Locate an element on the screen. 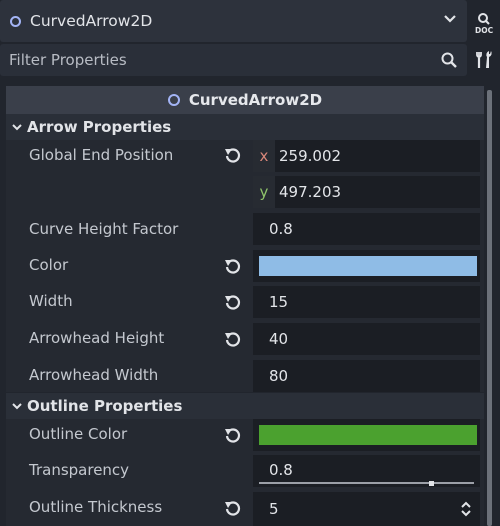  search-icon is located at coordinates (449, 60).